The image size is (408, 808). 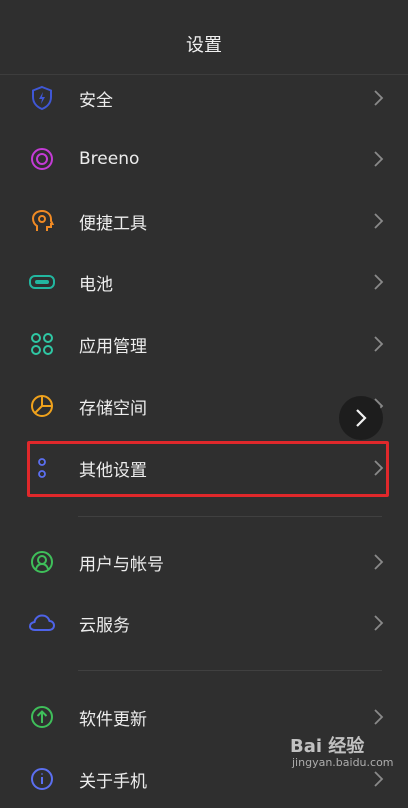 What do you see at coordinates (42, 98) in the screenshot?
I see `shield-icon` at bounding box center [42, 98].